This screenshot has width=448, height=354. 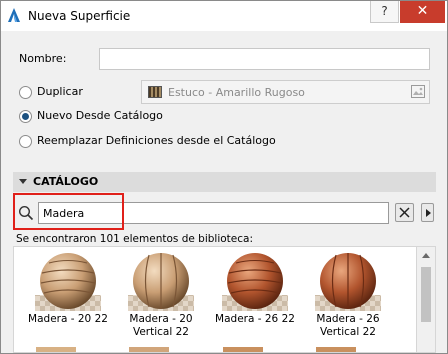 What do you see at coordinates (161, 325) in the screenshot?
I see `catalog-item-label: Madera - 20 Vertical 22` at bounding box center [161, 325].